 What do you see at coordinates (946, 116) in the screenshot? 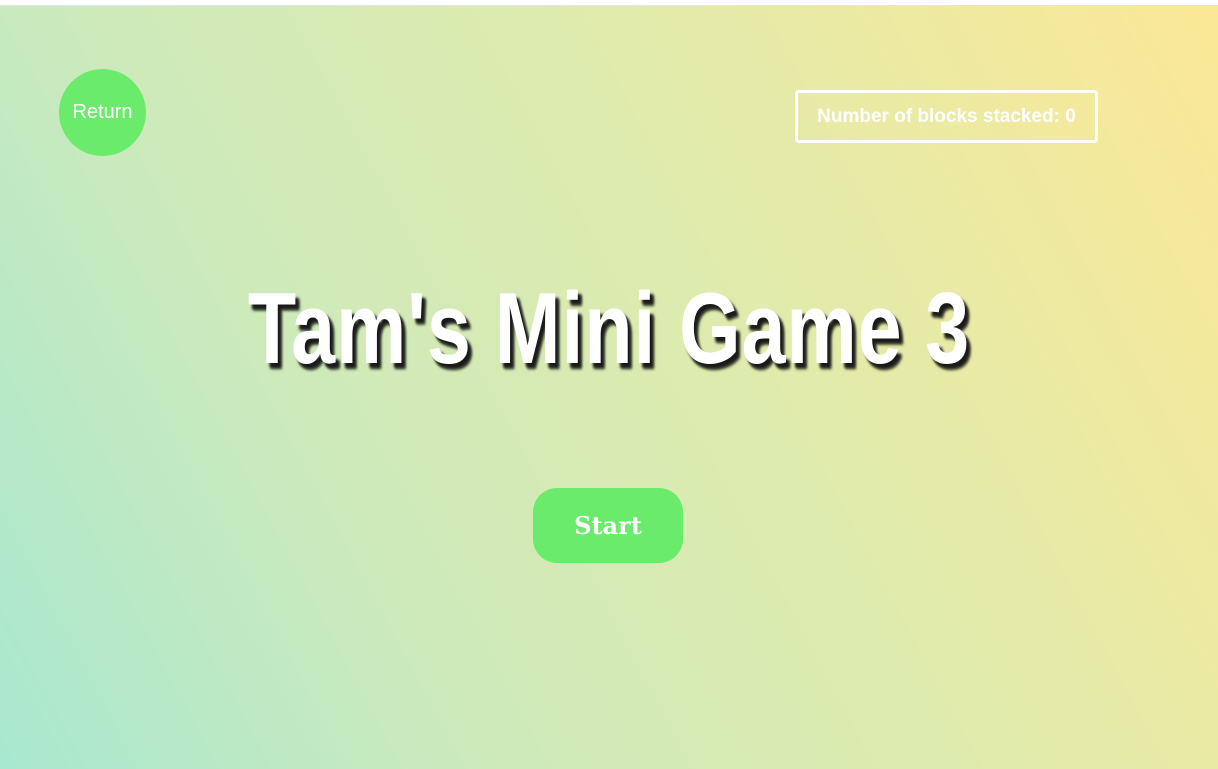
I see `blocks-stacked-counter: Number of blocks stacked: 0` at bounding box center [946, 116].